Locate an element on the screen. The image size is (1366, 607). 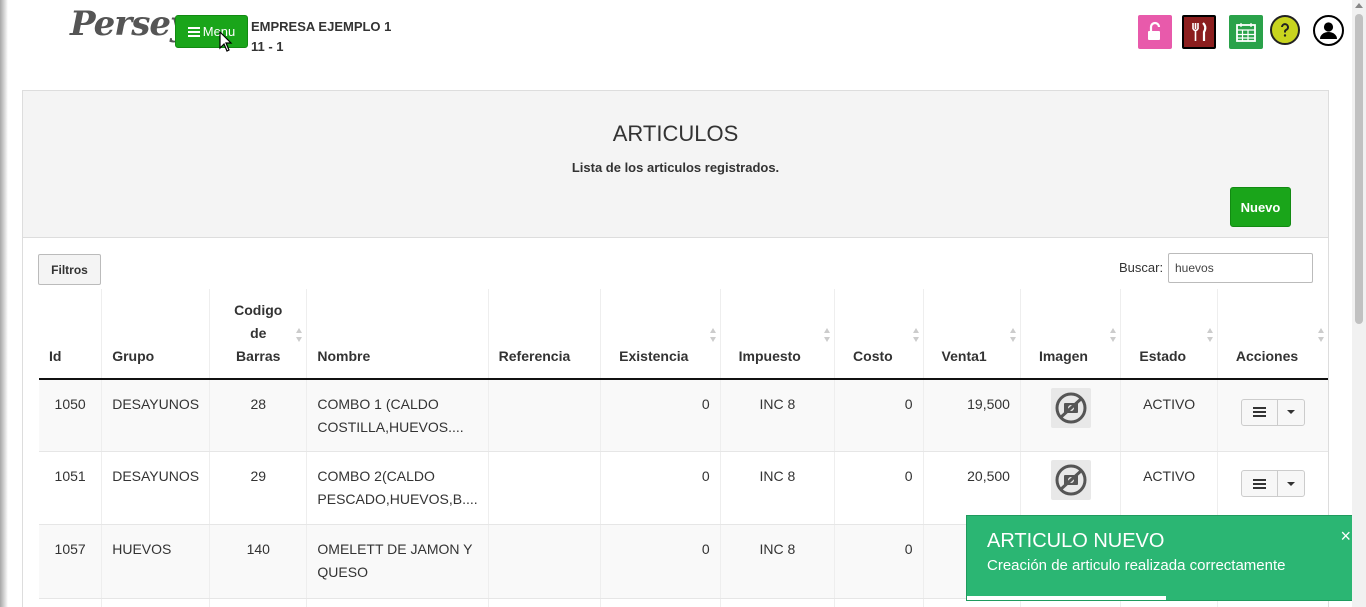
cell-grupo: HUEVOS is located at coordinates (156, 561).